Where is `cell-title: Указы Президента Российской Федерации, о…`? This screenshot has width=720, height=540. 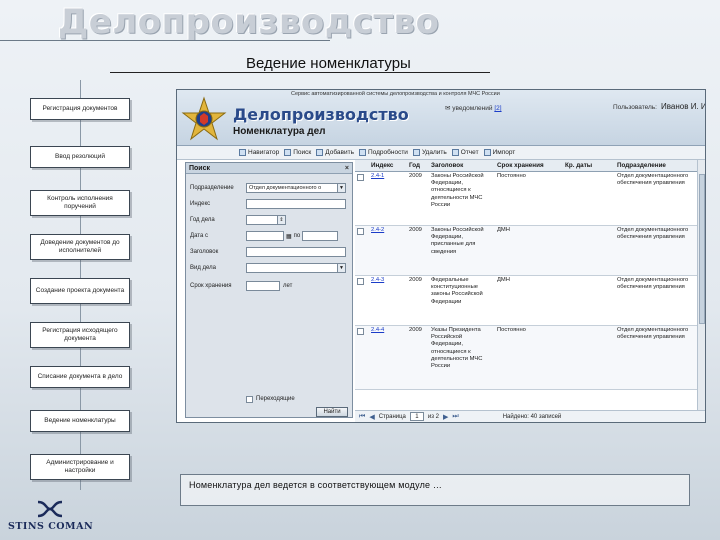 cell-title: Указы Президента Российской Федерации, о… is located at coordinates (457, 348).